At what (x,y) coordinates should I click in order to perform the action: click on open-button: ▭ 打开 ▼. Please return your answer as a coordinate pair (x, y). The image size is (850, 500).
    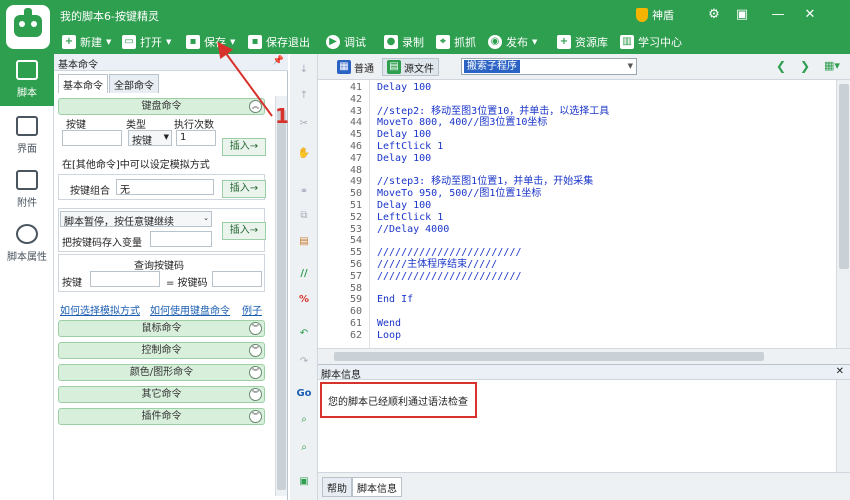
    Looking at the image, I should click on (146, 42).